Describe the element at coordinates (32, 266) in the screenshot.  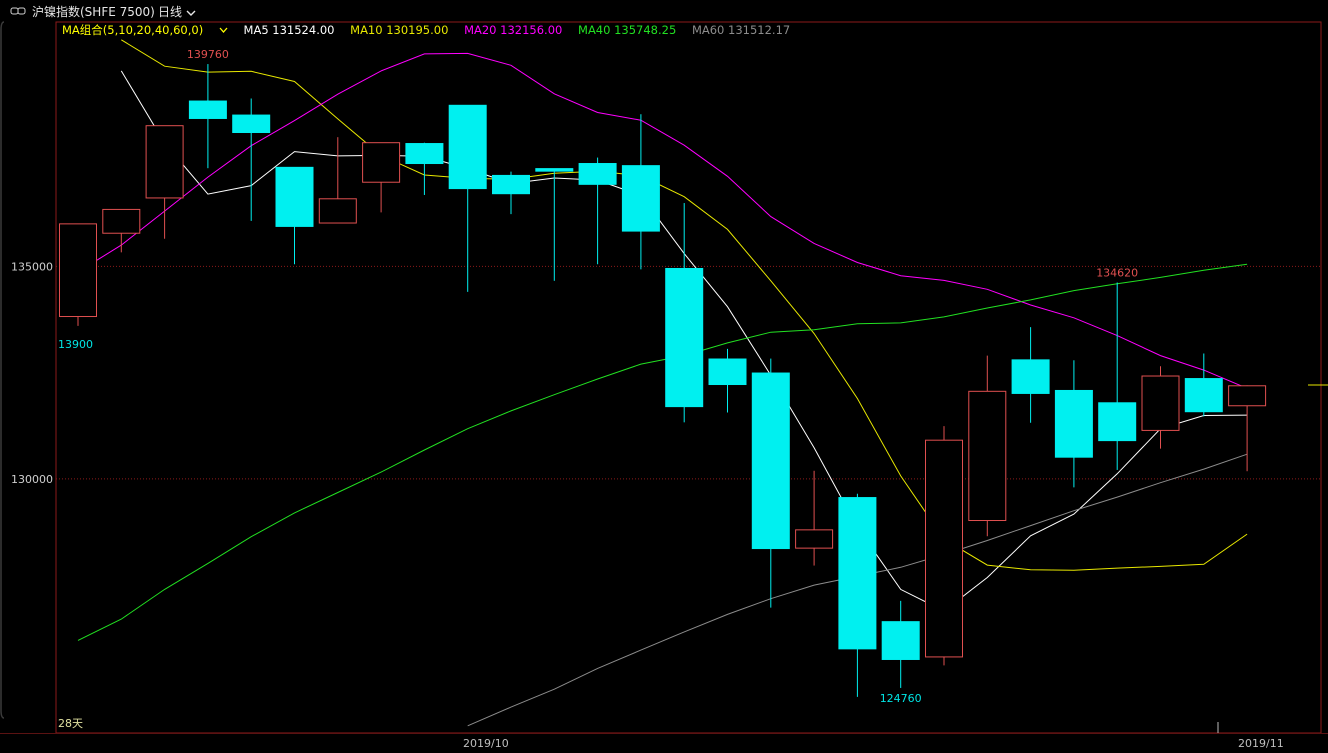
I see `y-tick-label: 135000` at that location.